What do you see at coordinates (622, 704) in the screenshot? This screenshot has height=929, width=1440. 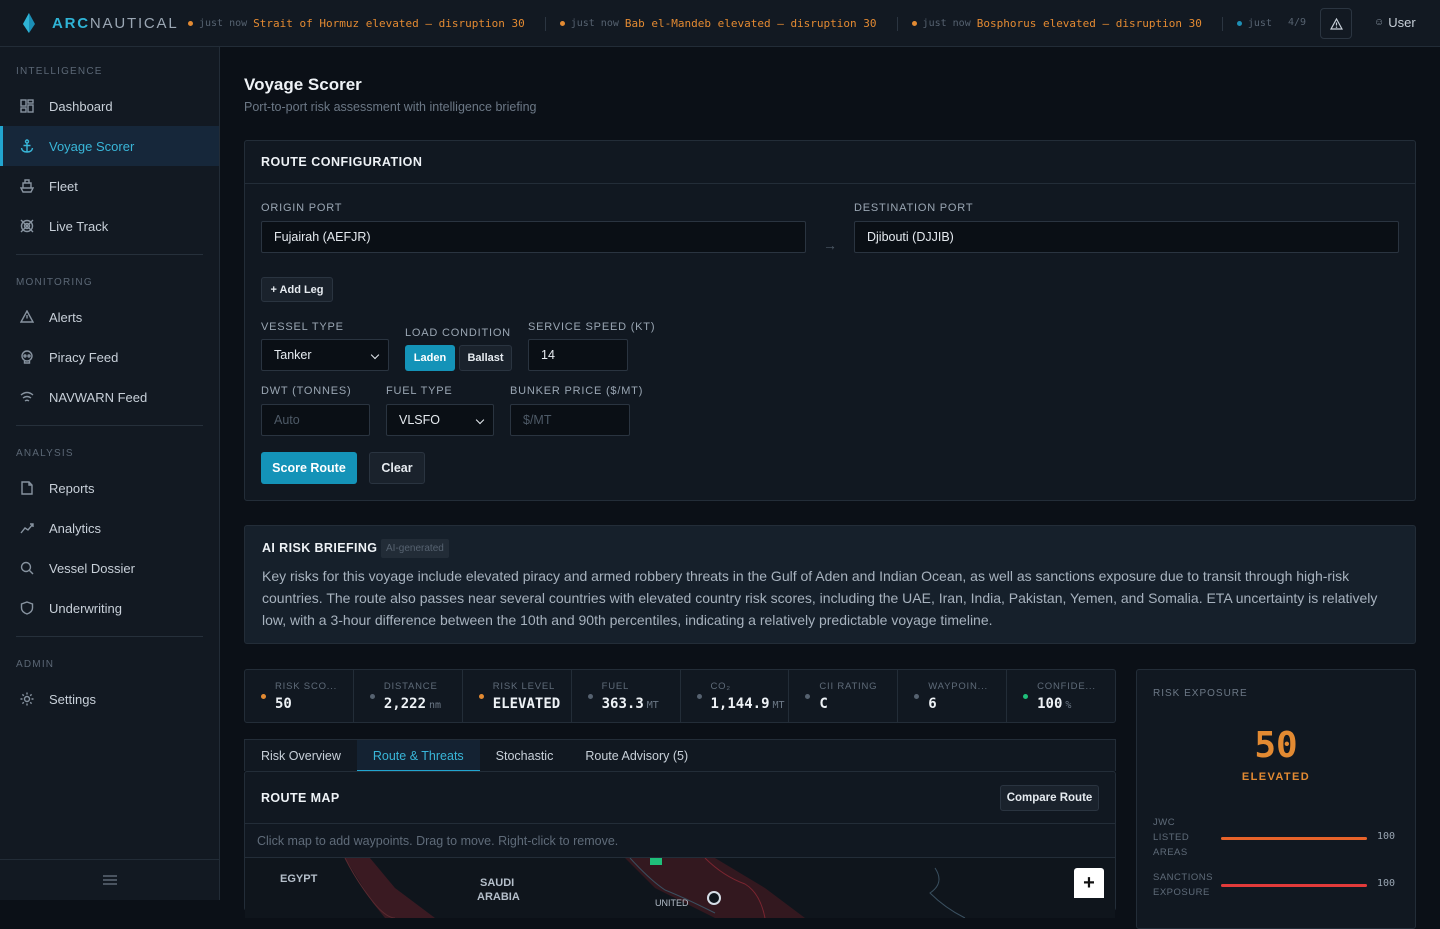 I see `stat-number: 363.3` at bounding box center [622, 704].